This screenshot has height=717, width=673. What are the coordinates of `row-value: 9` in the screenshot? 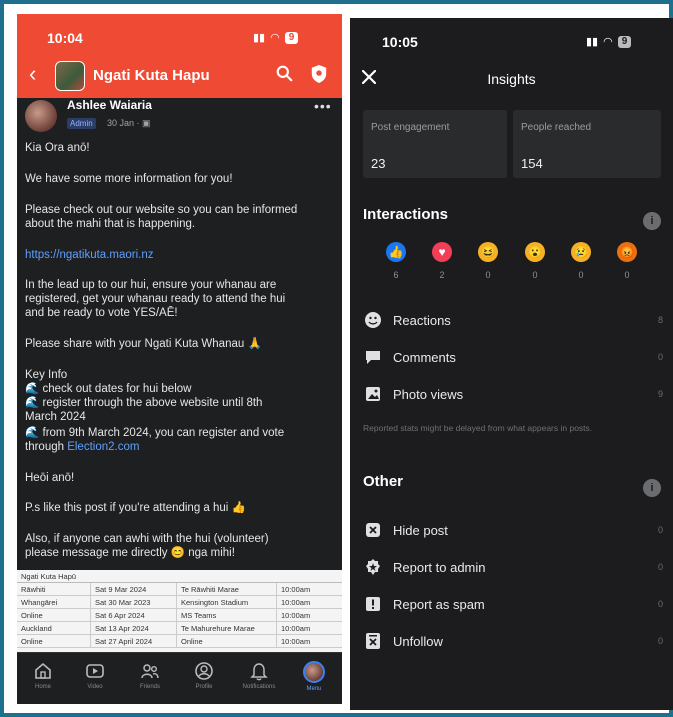 It's located at (660, 394).